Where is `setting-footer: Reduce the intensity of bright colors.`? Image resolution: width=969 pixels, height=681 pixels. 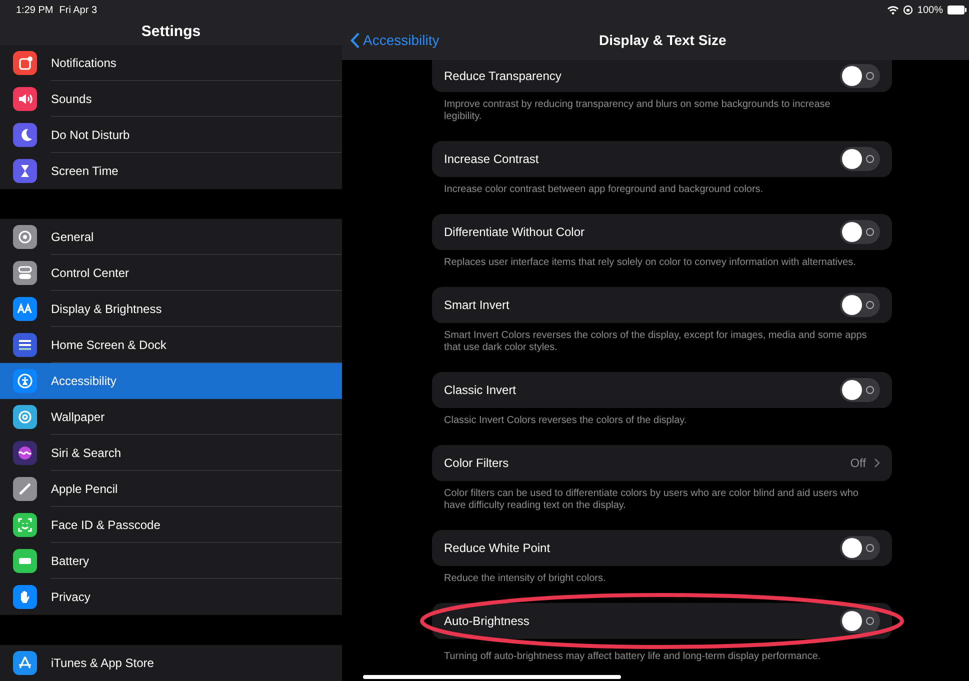
setting-footer: Reduce the intensity of bright colors. is located at coordinates (662, 584).